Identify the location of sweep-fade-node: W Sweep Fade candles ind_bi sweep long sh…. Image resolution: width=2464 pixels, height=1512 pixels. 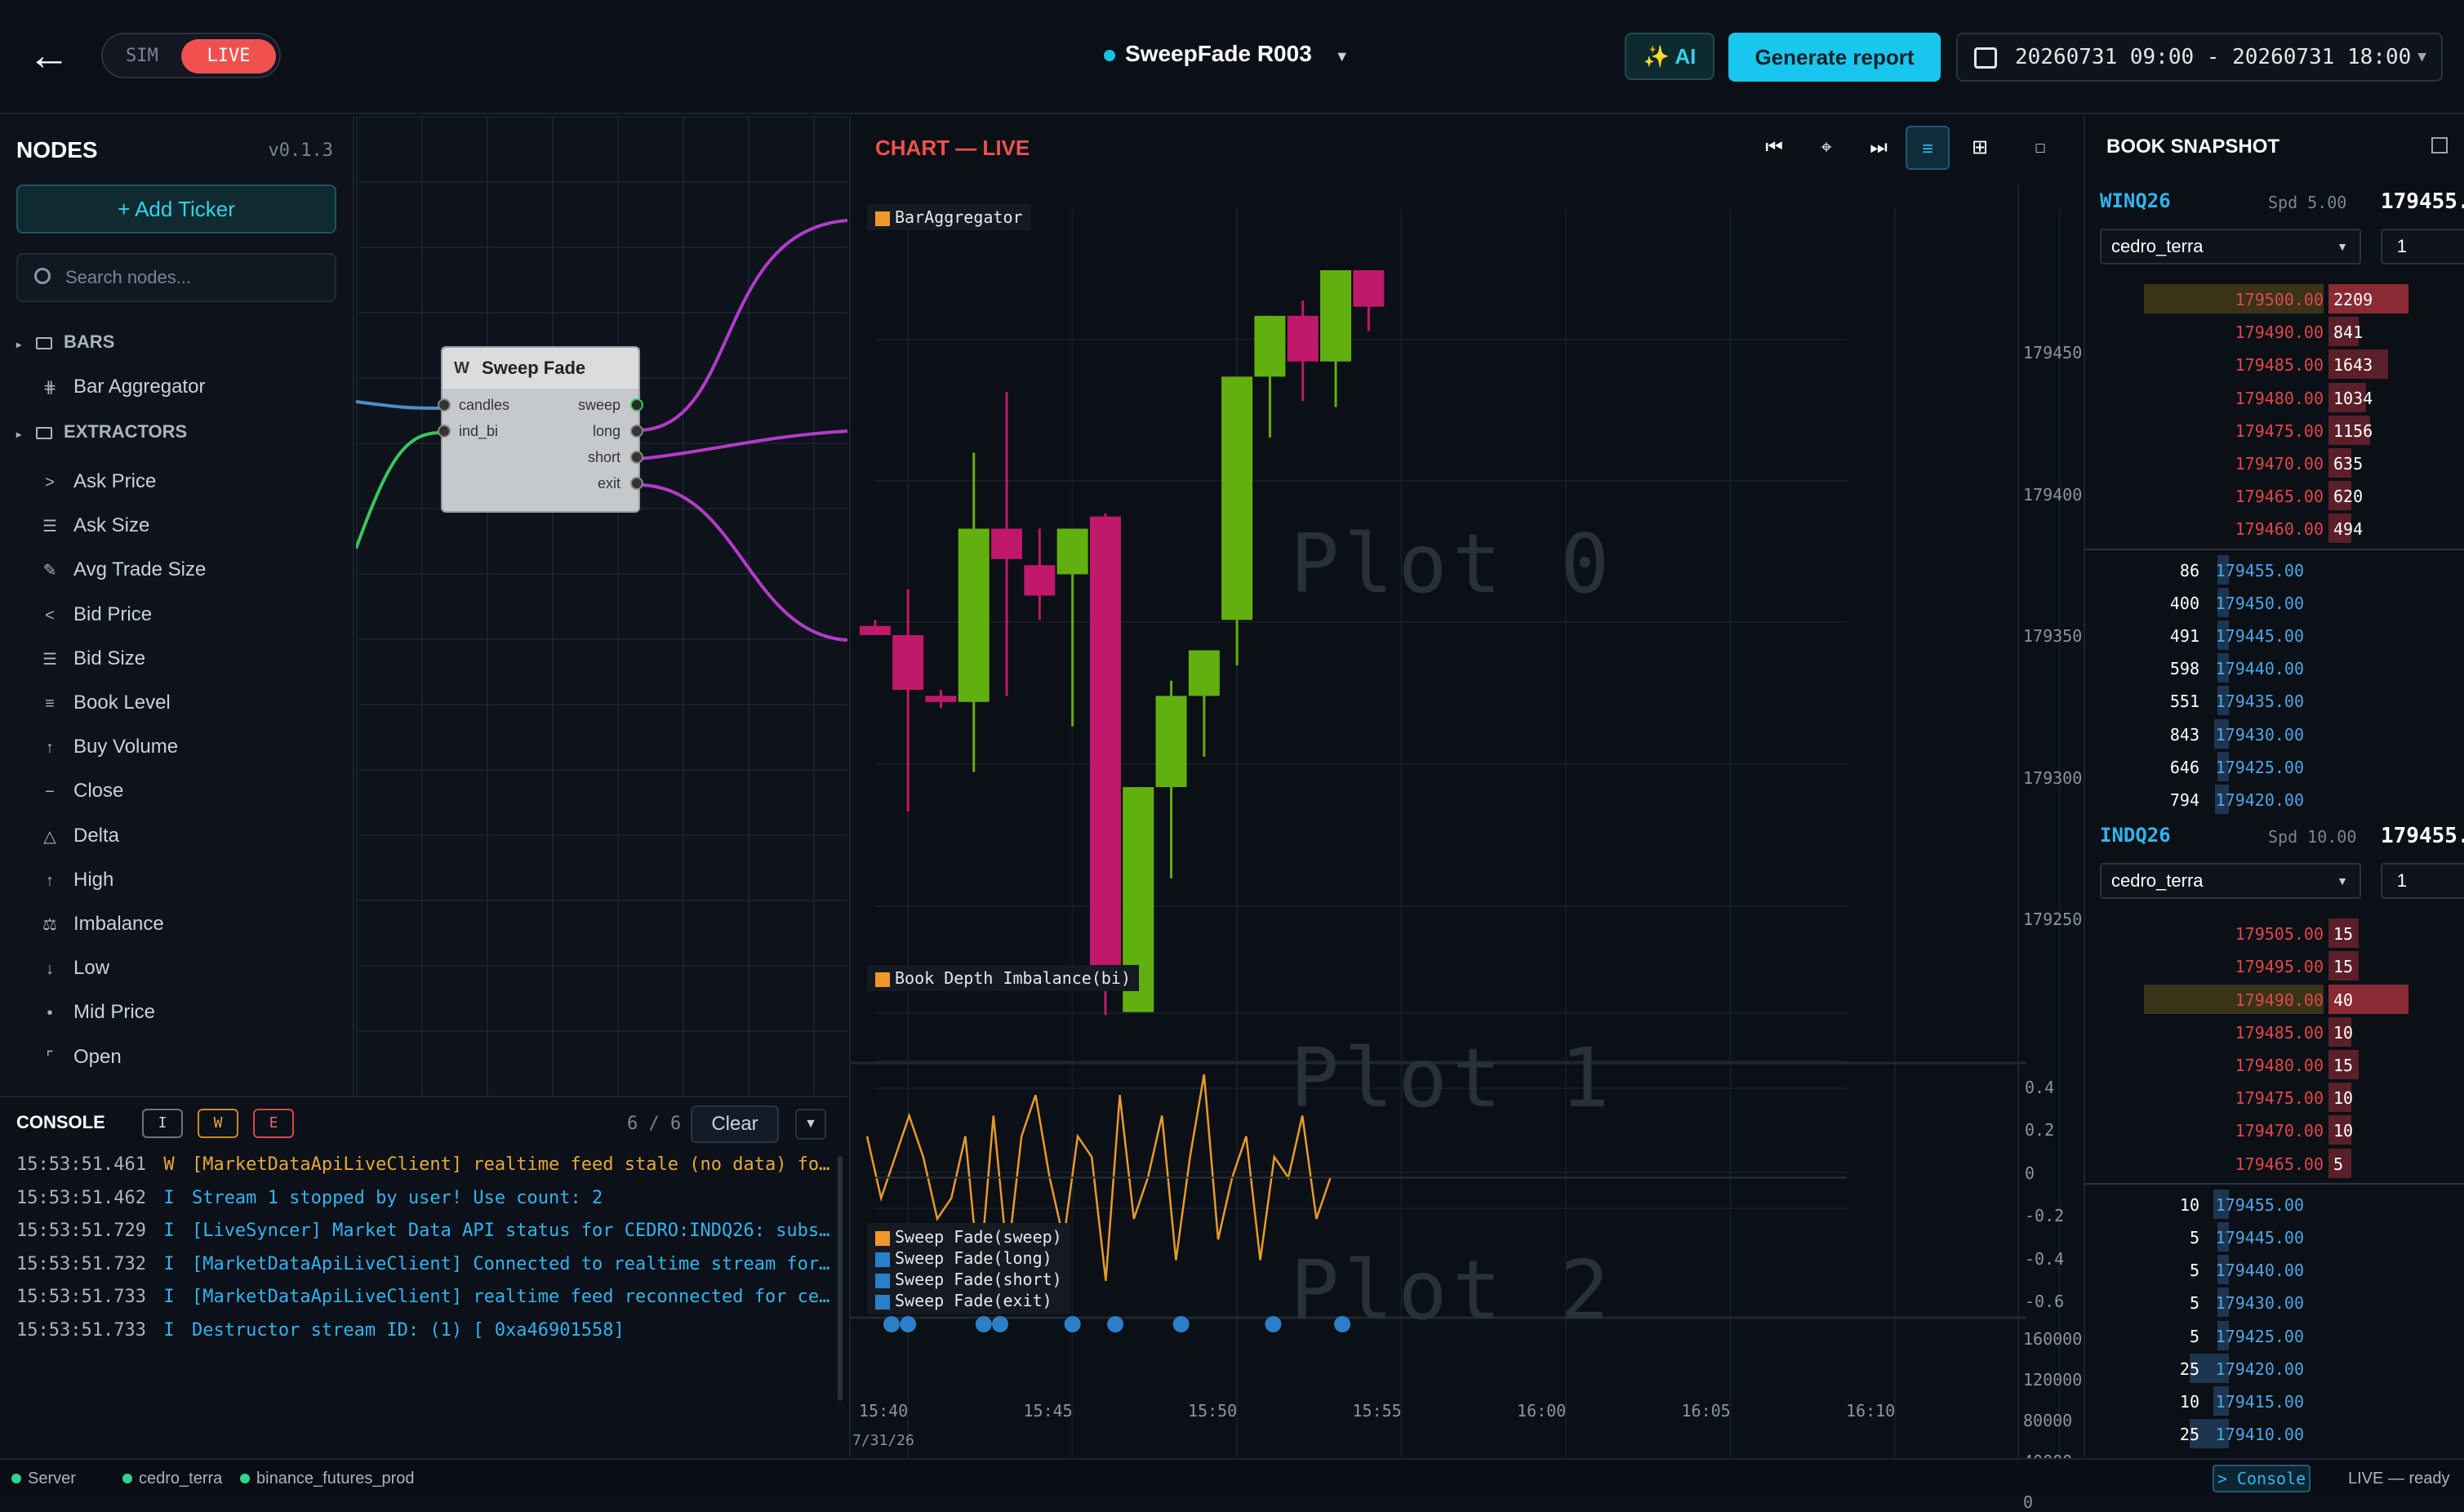
(540, 429).